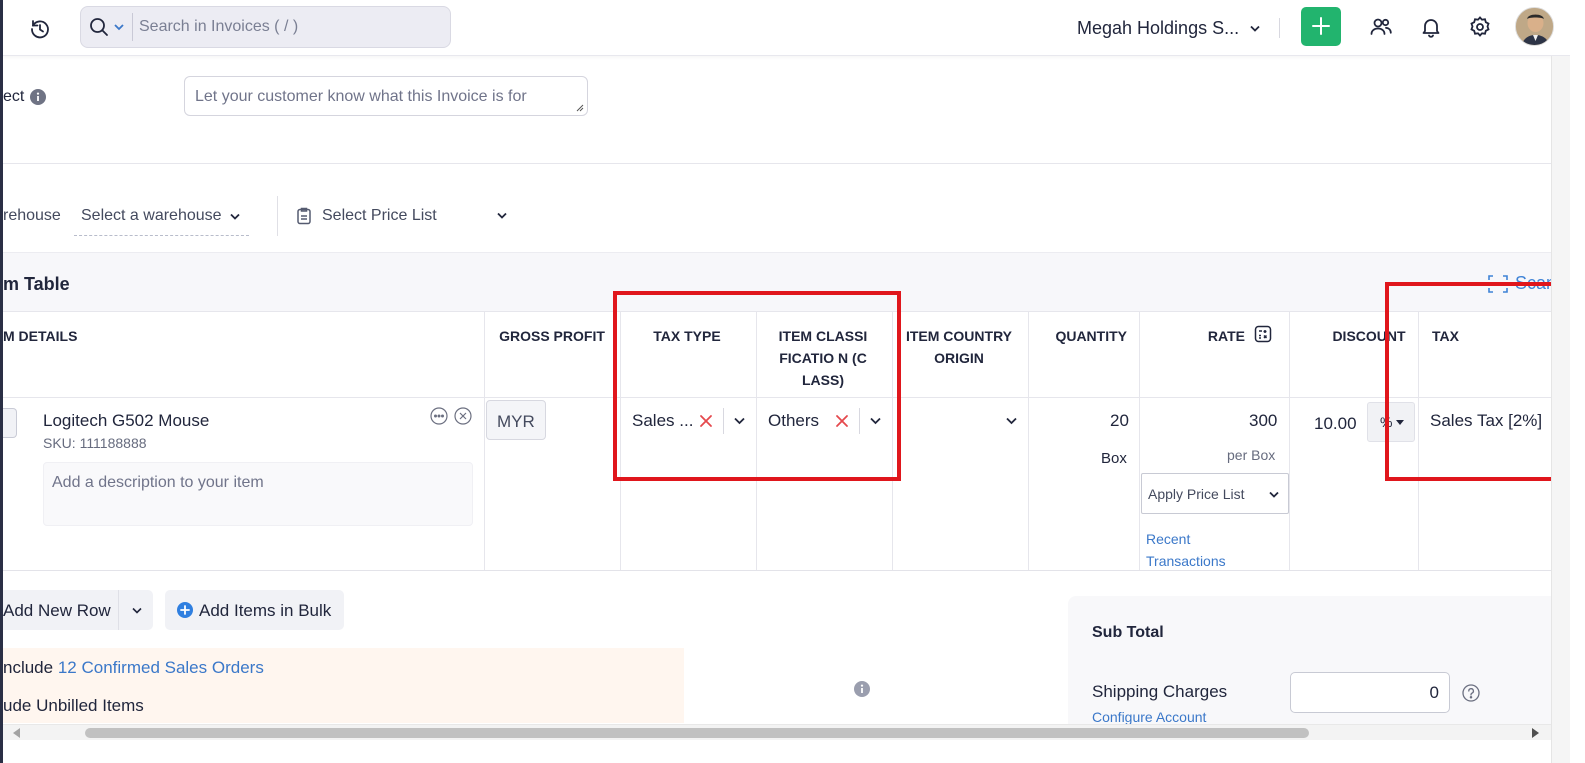 This screenshot has width=1585, height=763. I want to click on warehouse-select: Select a warehouse, so click(161, 217).